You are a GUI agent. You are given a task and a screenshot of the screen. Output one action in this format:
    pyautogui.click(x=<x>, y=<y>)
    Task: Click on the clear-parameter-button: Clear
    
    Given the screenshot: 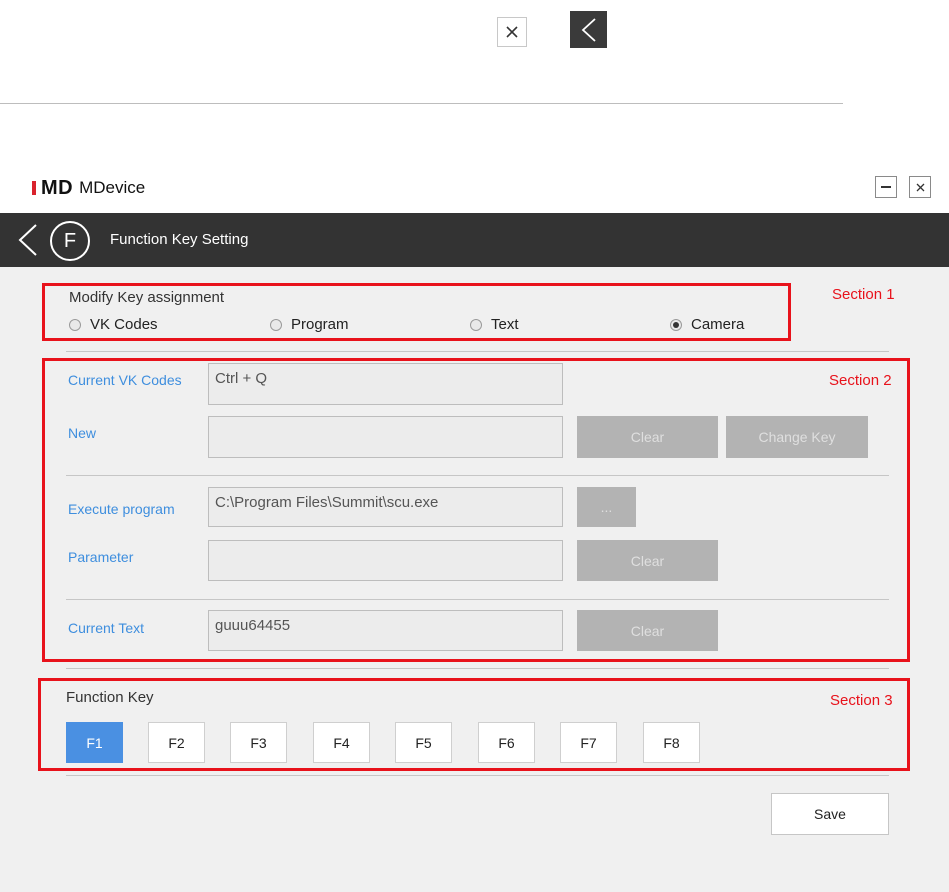 What is the action you would take?
    pyautogui.click(x=647, y=560)
    